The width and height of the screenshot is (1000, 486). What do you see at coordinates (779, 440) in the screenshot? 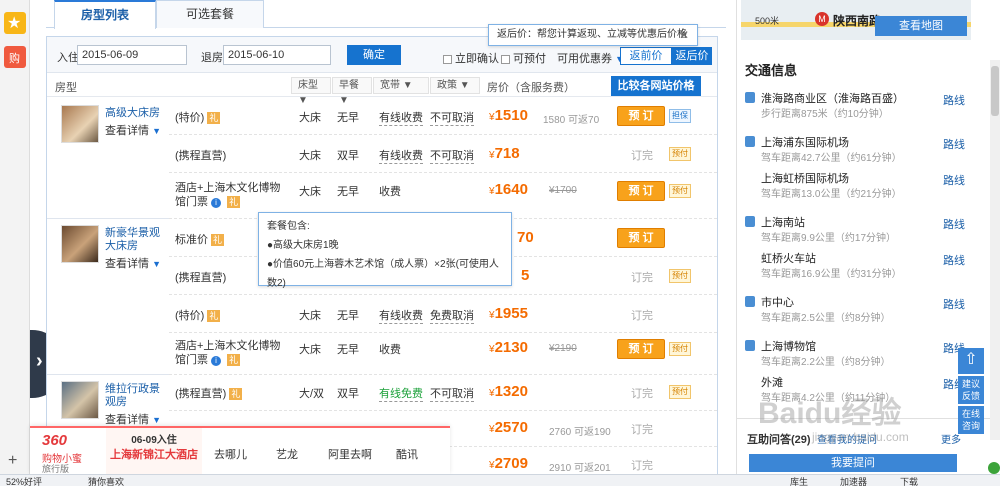
I see `qa-title: 互助问答(29)` at bounding box center [779, 440].